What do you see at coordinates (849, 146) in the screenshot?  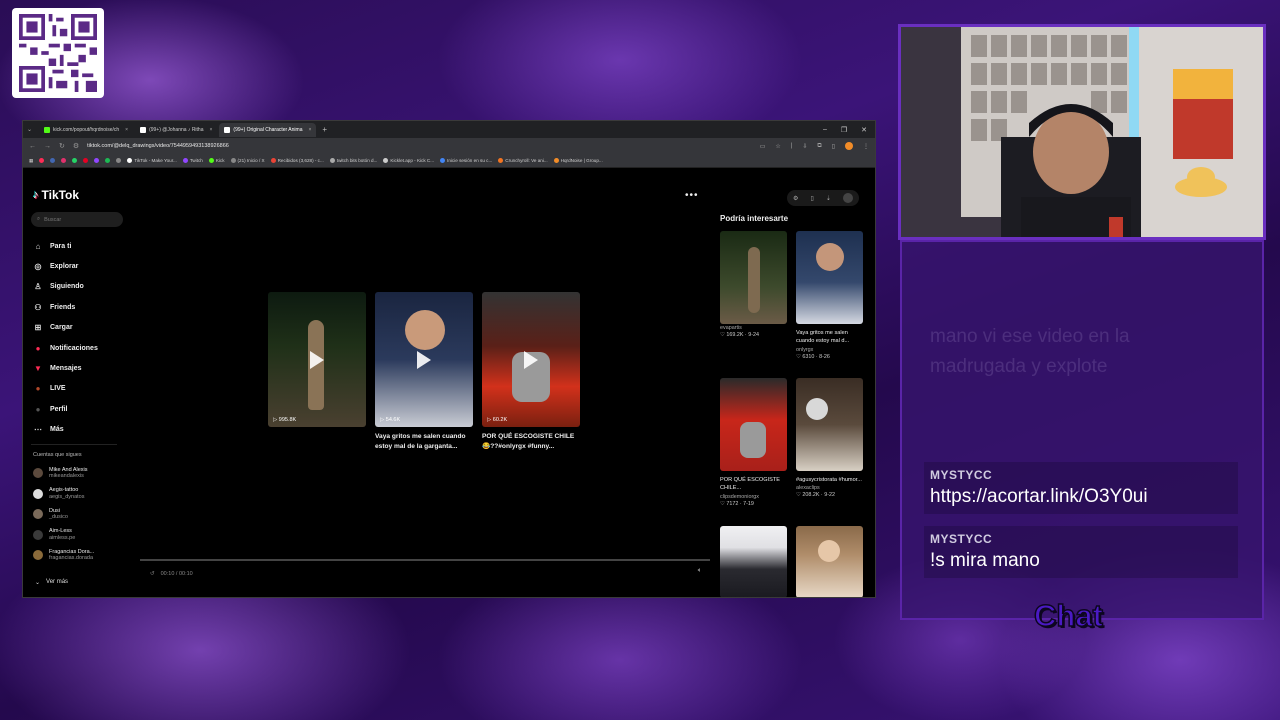 I see `profile-icon` at bounding box center [849, 146].